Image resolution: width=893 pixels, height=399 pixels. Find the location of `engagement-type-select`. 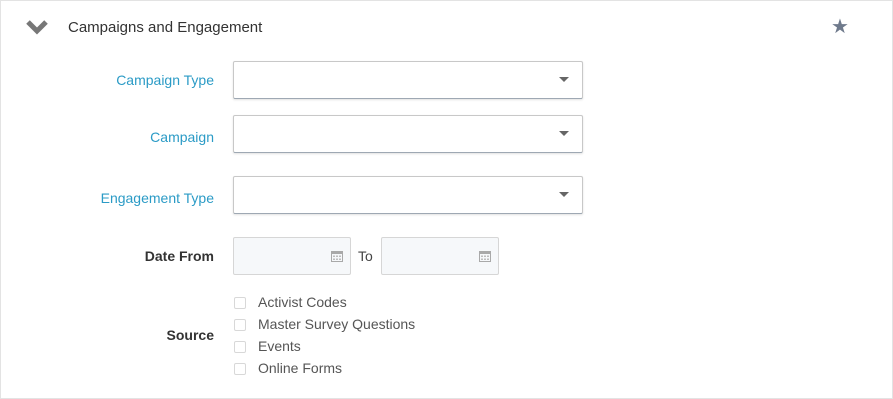

engagement-type-select is located at coordinates (408, 195).